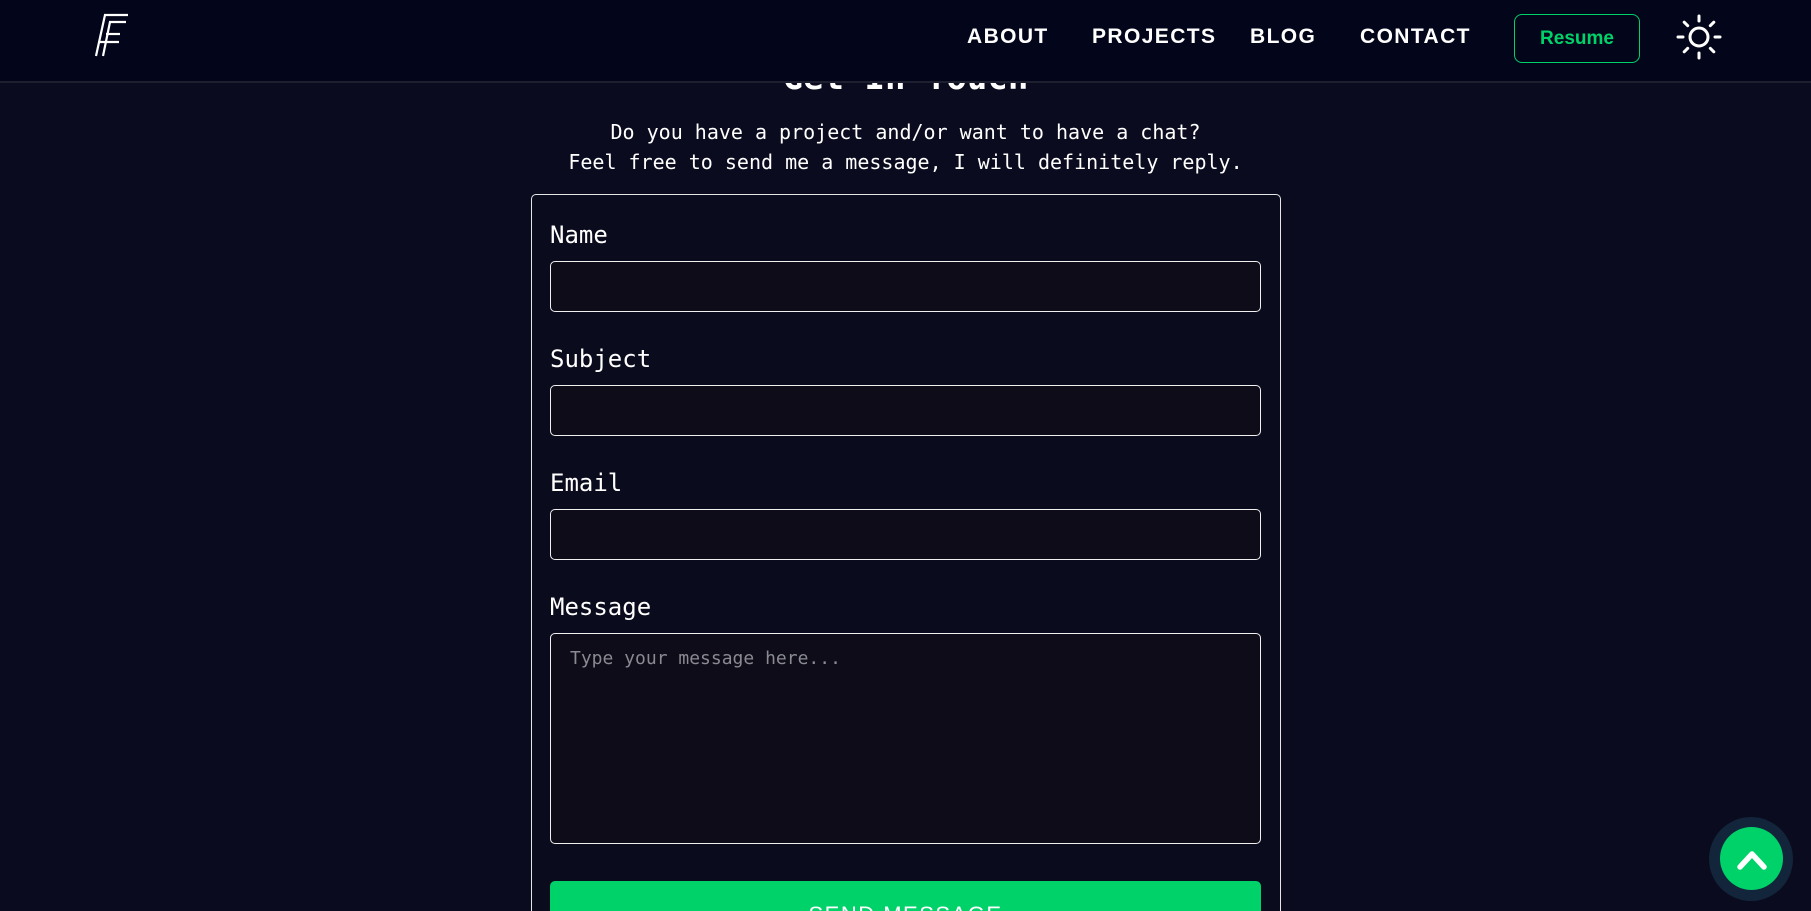 This screenshot has height=911, width=1811. What do you see at coordinates (905, 41) in the screenshot?
I see `site-header: ABOUT PROJECTS BLOG CONTACT Resume` at bounding box center [905, 41].